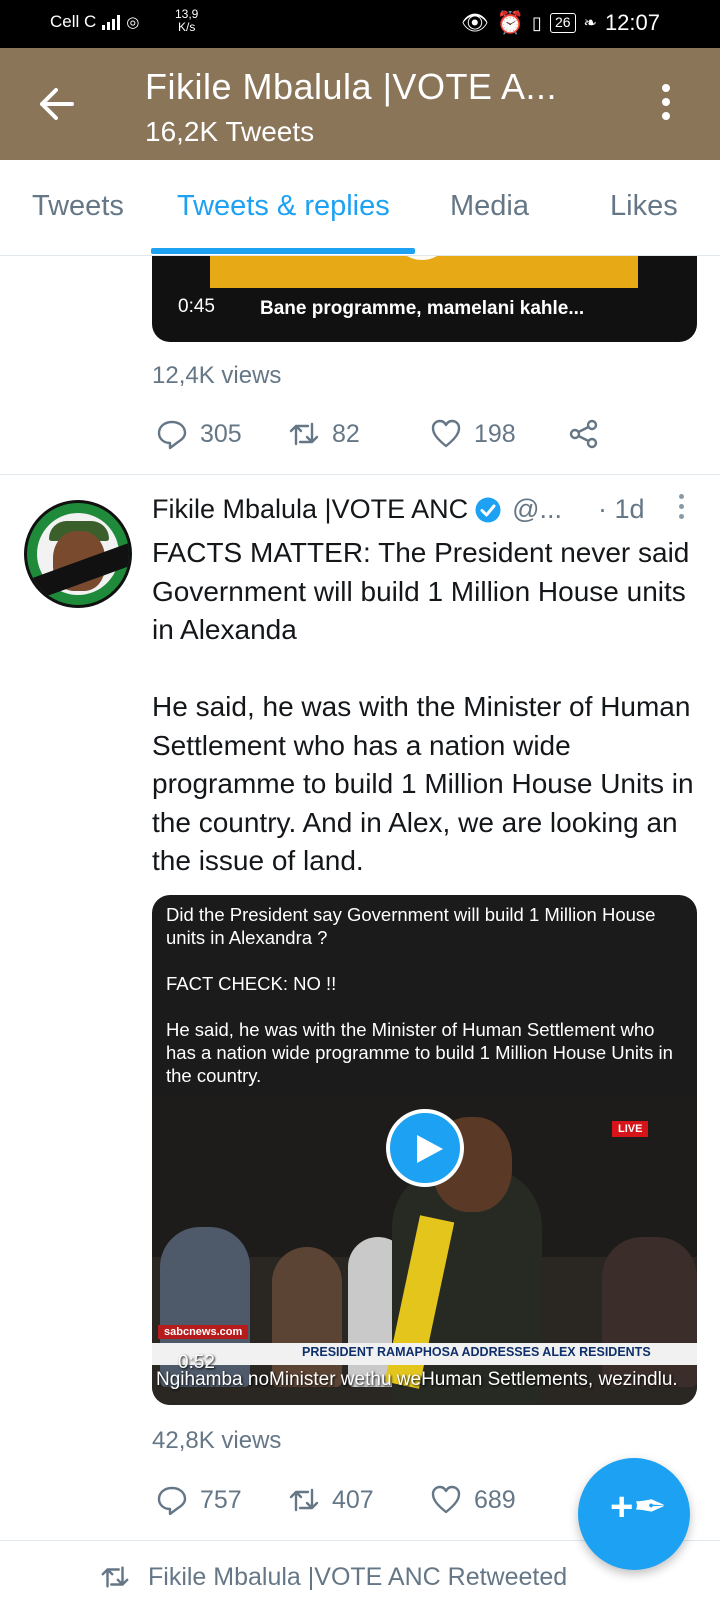 This screenshot has height=1600, width=720. Describe the element at coordinates (283, 251) in the screenshot. I see `active-tab-indicator` at that location.